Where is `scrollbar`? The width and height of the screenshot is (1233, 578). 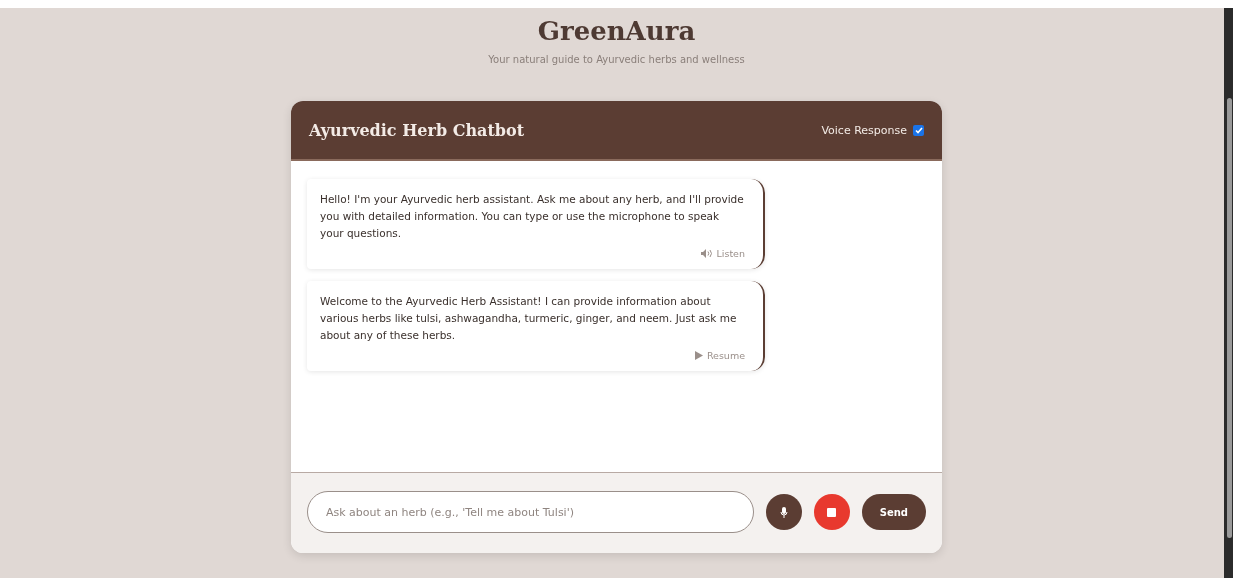 scrollbar is located at coordinates (1228, 293).